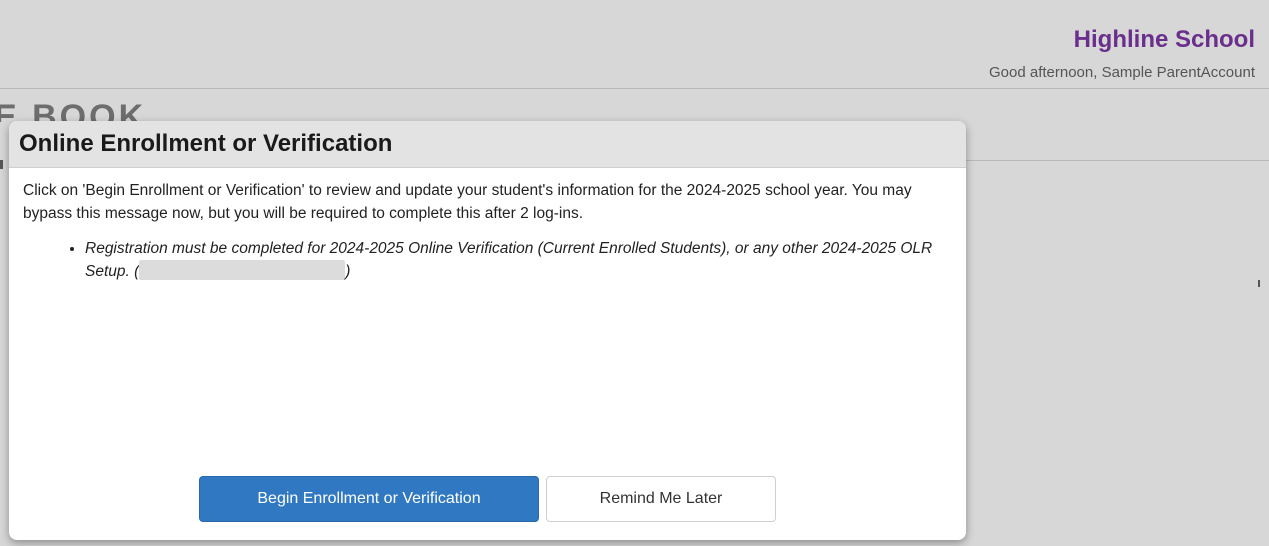 The image size is (1269, 546). Describe the element at coordinates (242, 270) in the screenshot. I see `redacted-link` at that location.